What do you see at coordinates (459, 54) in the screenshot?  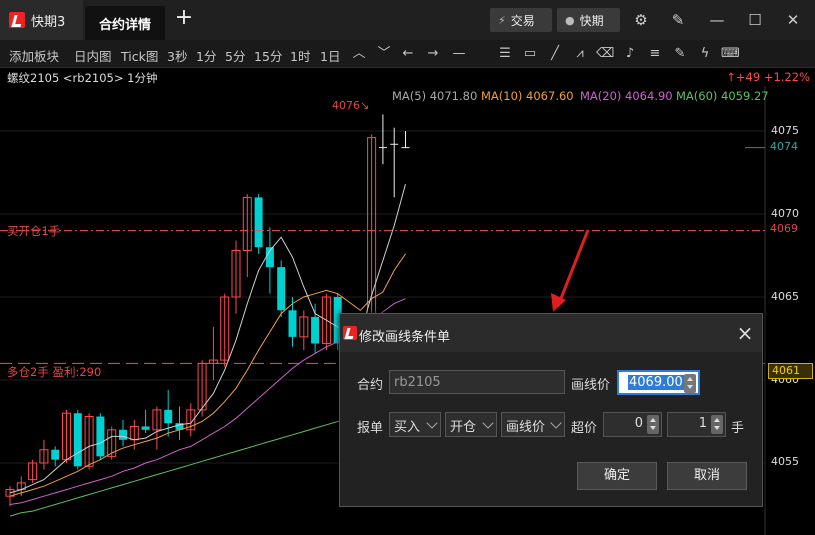 I see `horizontal-line-icon: —` at bounding box center [459, 54].